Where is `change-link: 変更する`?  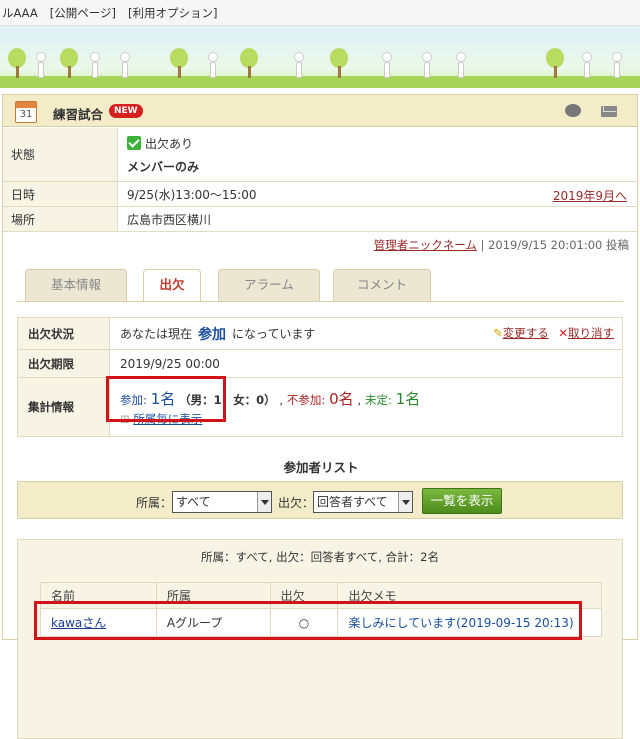
change-link: 変更する is located at coordinates (526, 333).